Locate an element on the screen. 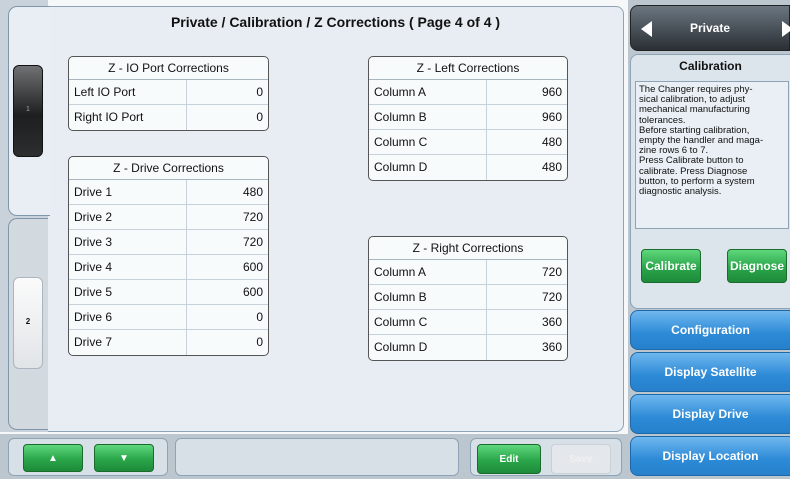  table-row: Column C 360 is located at coordinates (468, 322).